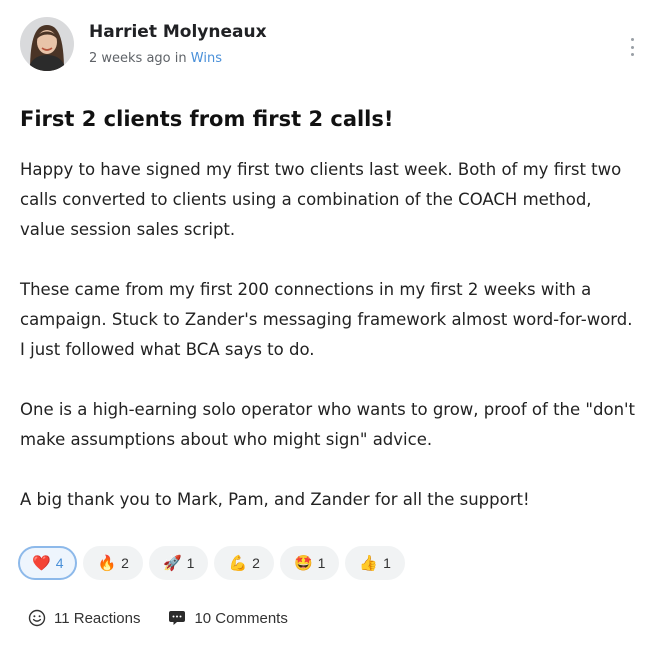 The image size is (662, 666). What do you see at coordinates (303, 562) in the screenshot?
I see `star-struck-icon: 🤩` at bounding box center [303, 562].